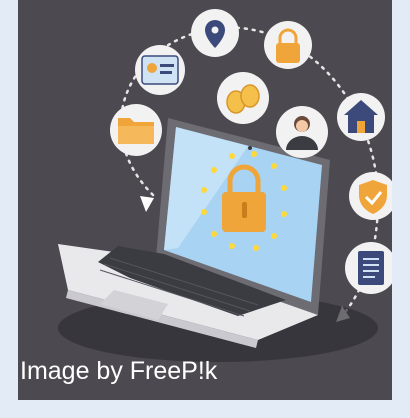 The height and width of the screenshot is (418, 410). Describe the element at coordinates (370, 196) in the screenshot. I see `shield-check-icon` at that location.